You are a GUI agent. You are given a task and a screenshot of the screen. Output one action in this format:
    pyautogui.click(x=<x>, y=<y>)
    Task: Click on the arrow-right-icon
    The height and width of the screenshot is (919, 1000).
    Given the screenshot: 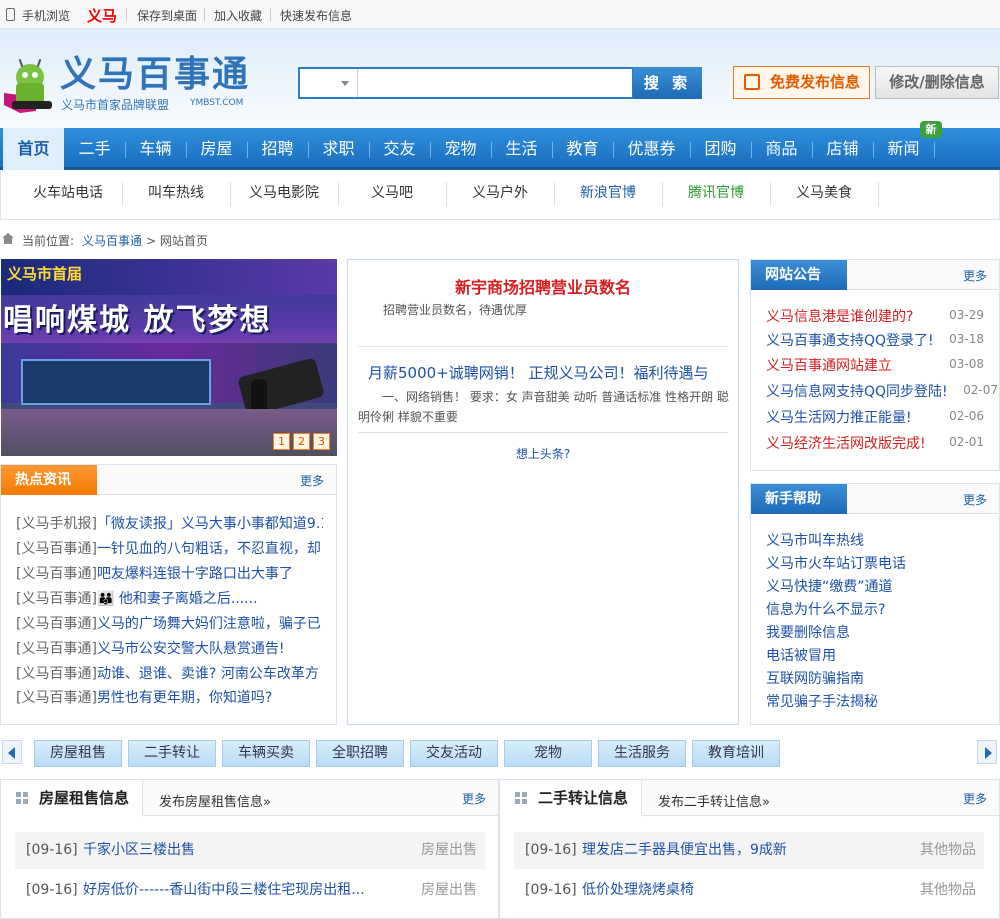 What is the action you would take?
    pyautogui.click(x=988, y=753)
    